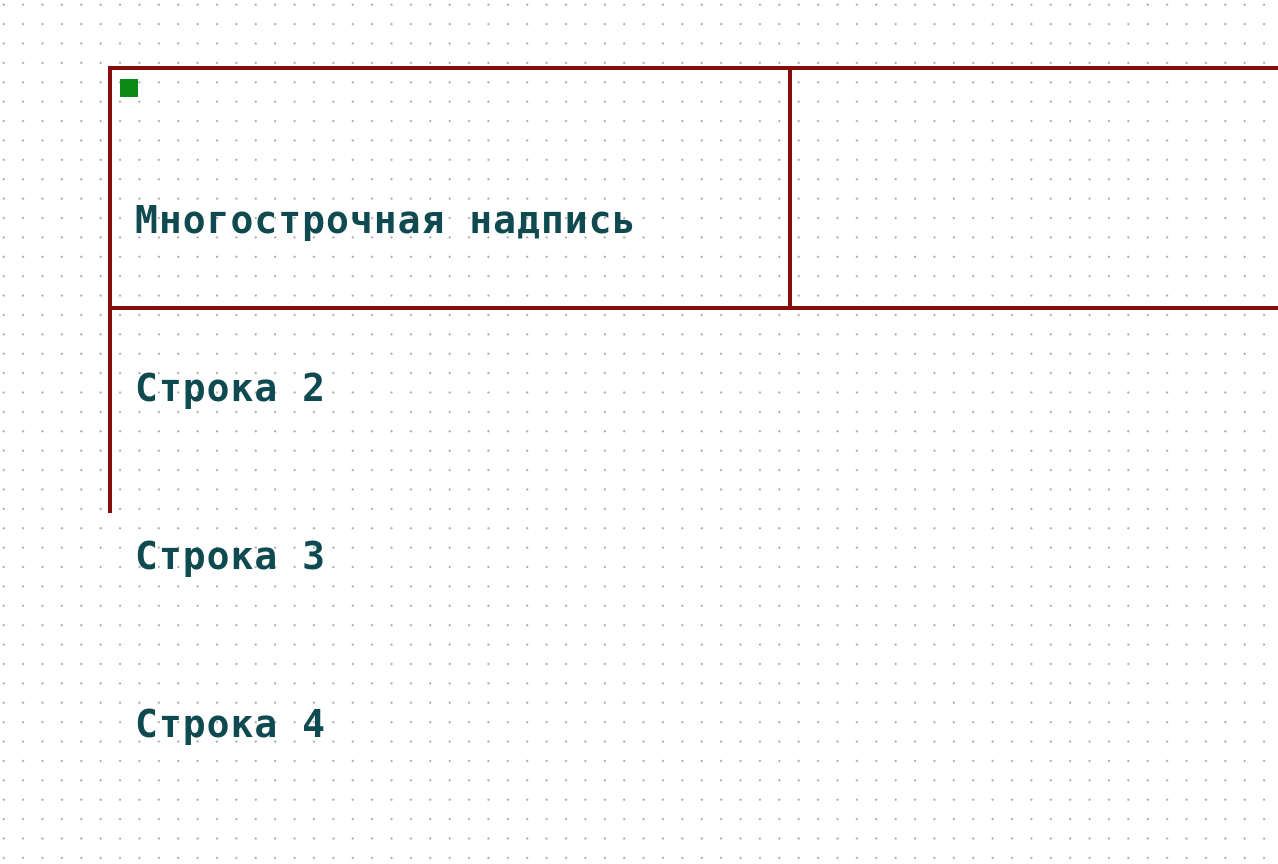 The height and width of the screenshot is (864, 1278). What do you see at coordinates (129, 88) in the screenshot?
I see `text-anchor-handle` at bounding box center [129, 88].